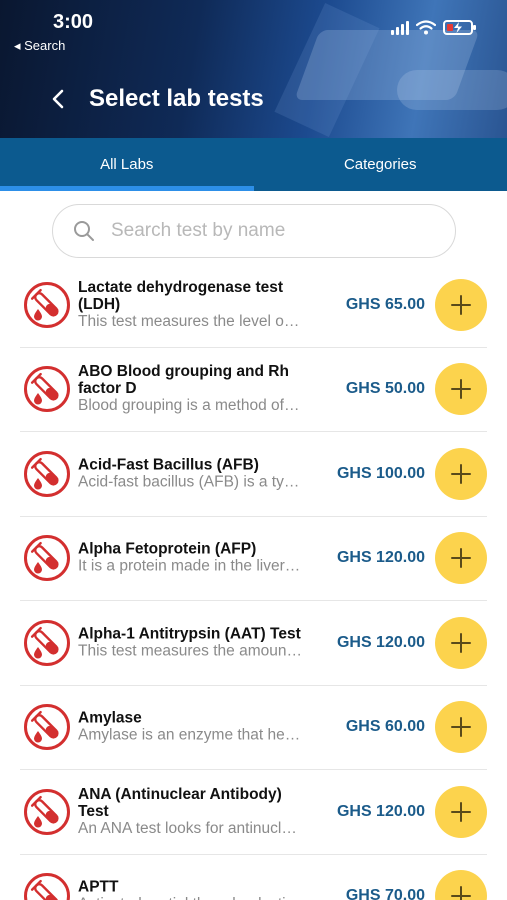  I want to click on tab-bar: All Labs Categories, so click(253, 164).